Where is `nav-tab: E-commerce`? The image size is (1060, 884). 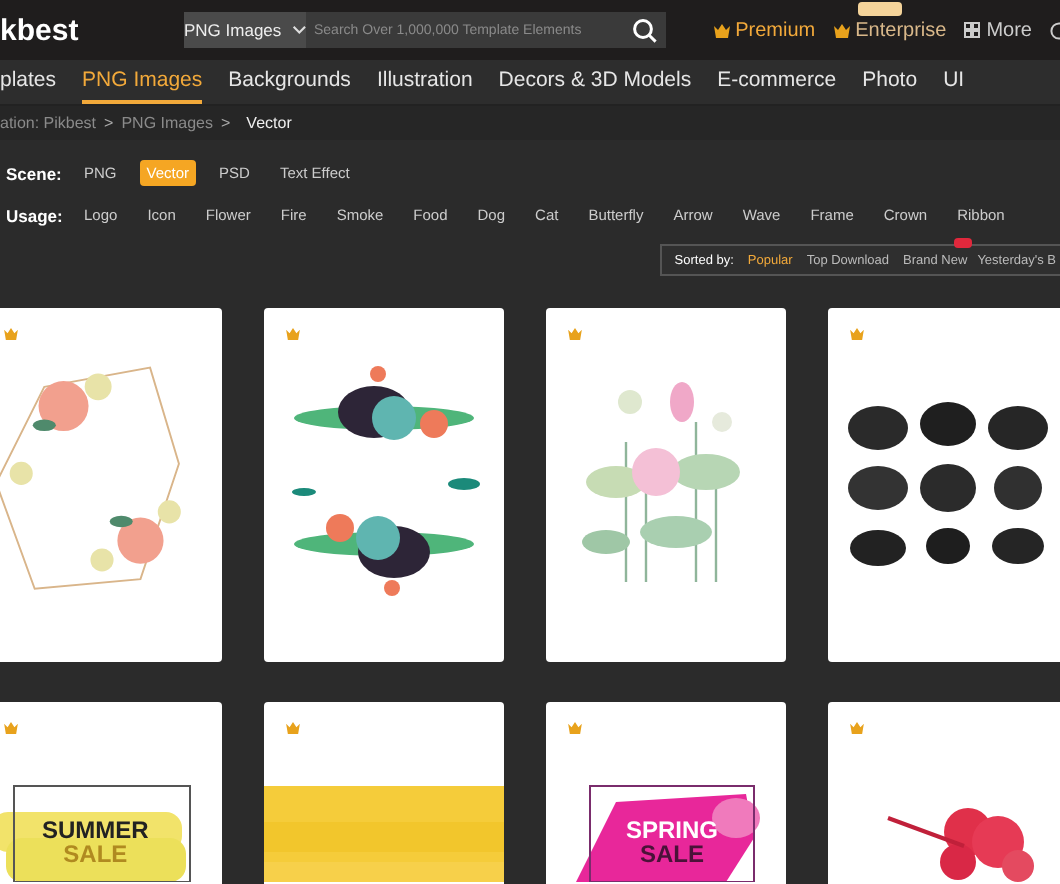 nav-tab: E-commerce is located at coordinates (777, 82).